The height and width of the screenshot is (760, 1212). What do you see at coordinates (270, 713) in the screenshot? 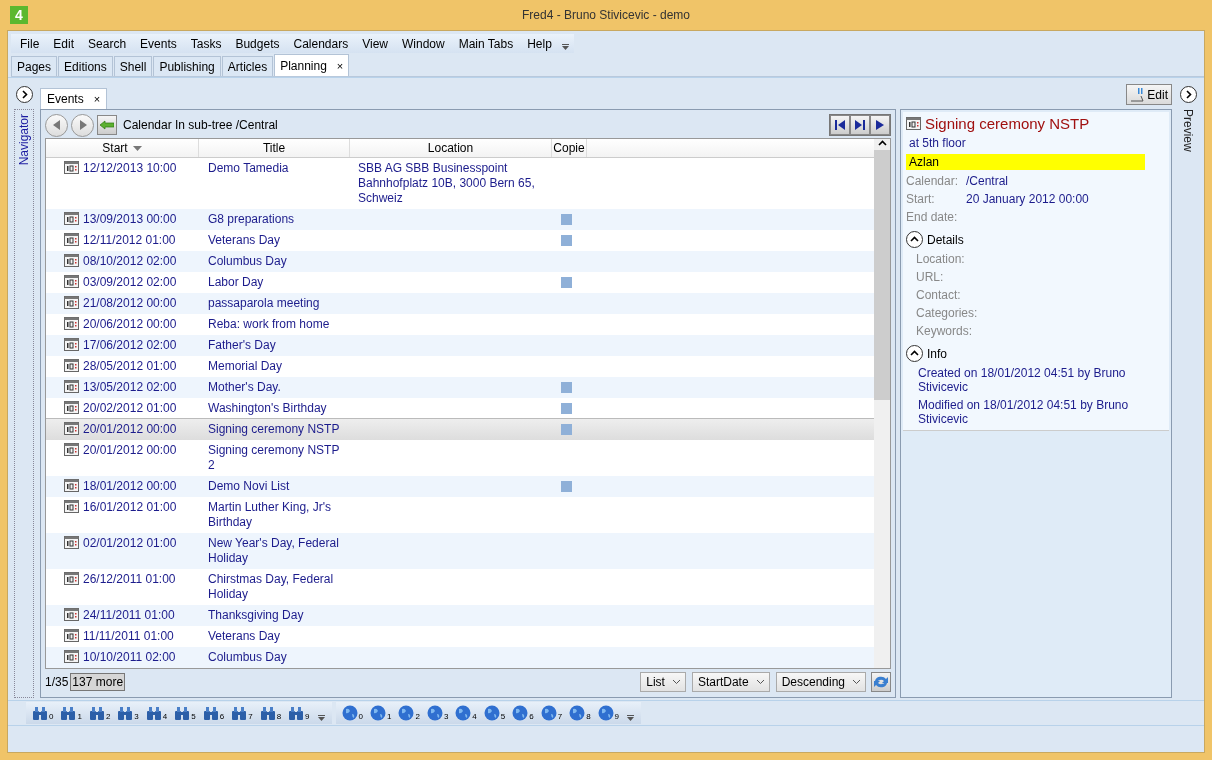
I see `binoculars-button: 8` at bounding box center [270, 713].